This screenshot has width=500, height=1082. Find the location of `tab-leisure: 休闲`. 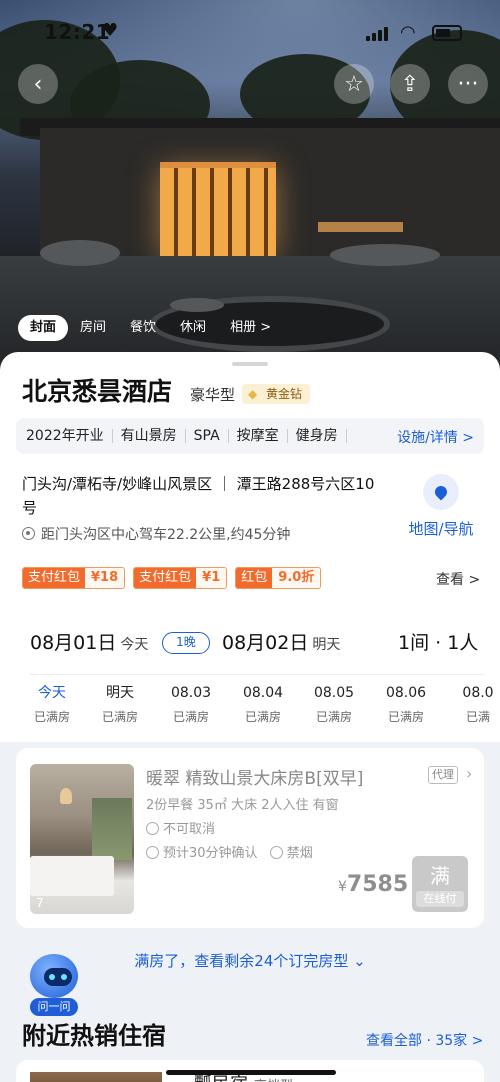

tab-leisure: 休闲 is located at coordinates (193, 328).